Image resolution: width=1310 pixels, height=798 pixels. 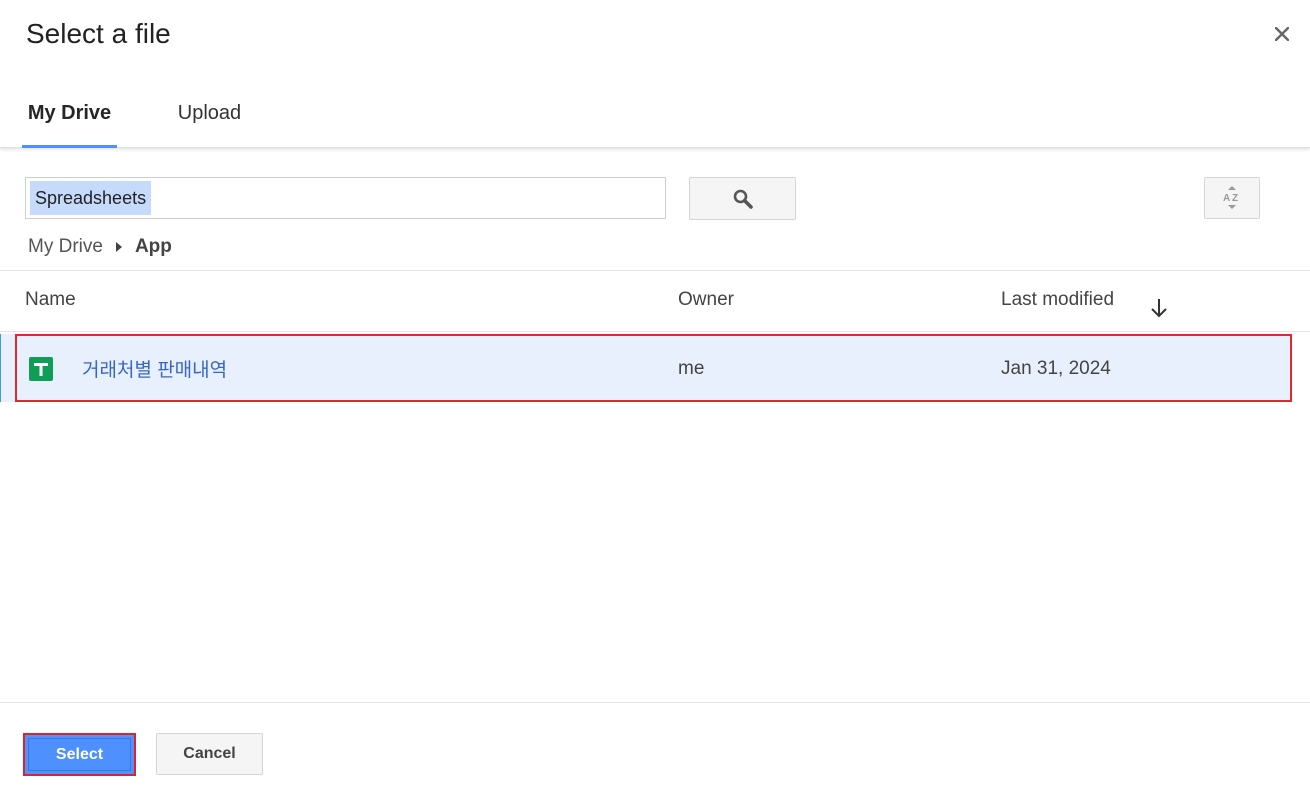 I want to click on file-name: 거래처별 판매내역, so click(x=154, y=368).